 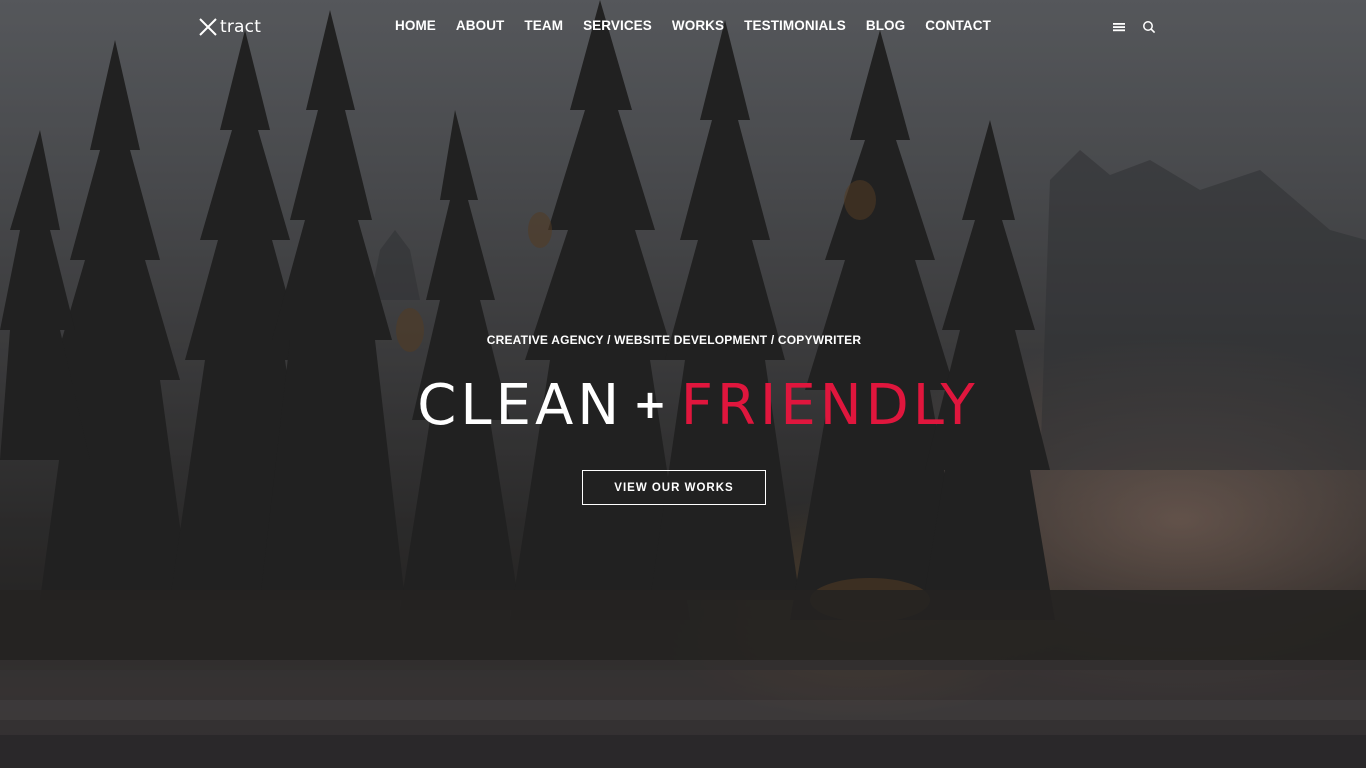 I want to click on headline-word-friendly: FRIENDLY, so click(x=829, y=405).